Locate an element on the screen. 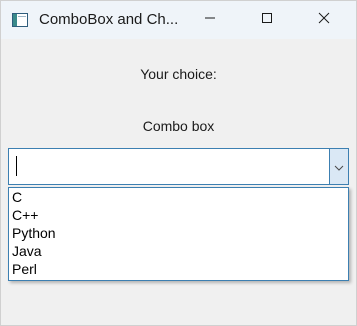 Image resolution: width=357 pixels, height=326 pixels. maximize-button is located at coordinates (267, 20).